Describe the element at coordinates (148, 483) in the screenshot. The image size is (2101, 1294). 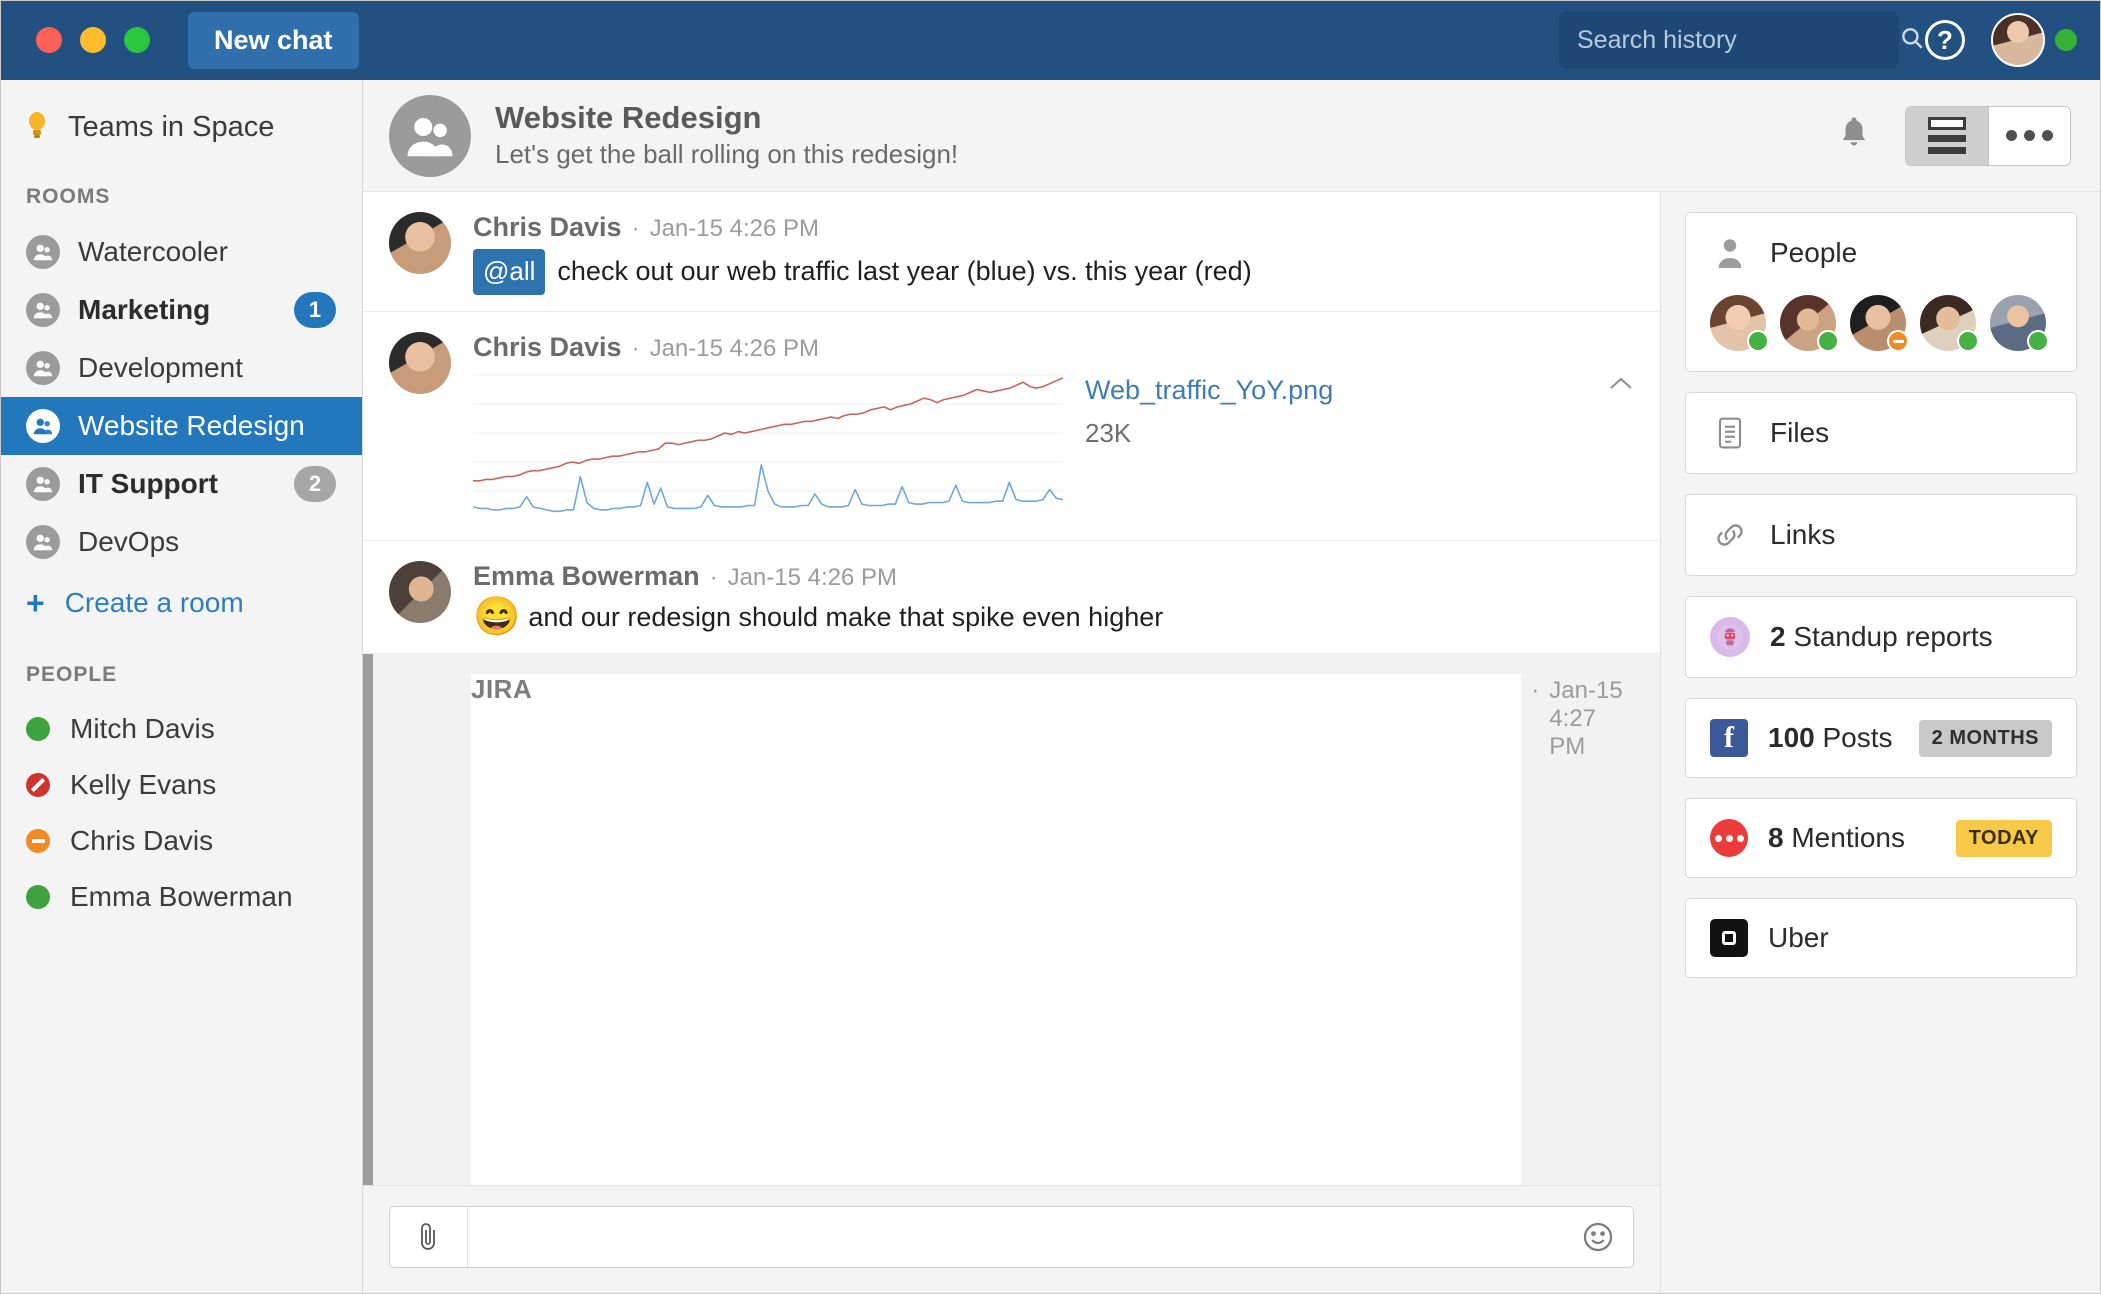
I see `sidebar-room-label: IT Support` at that location.